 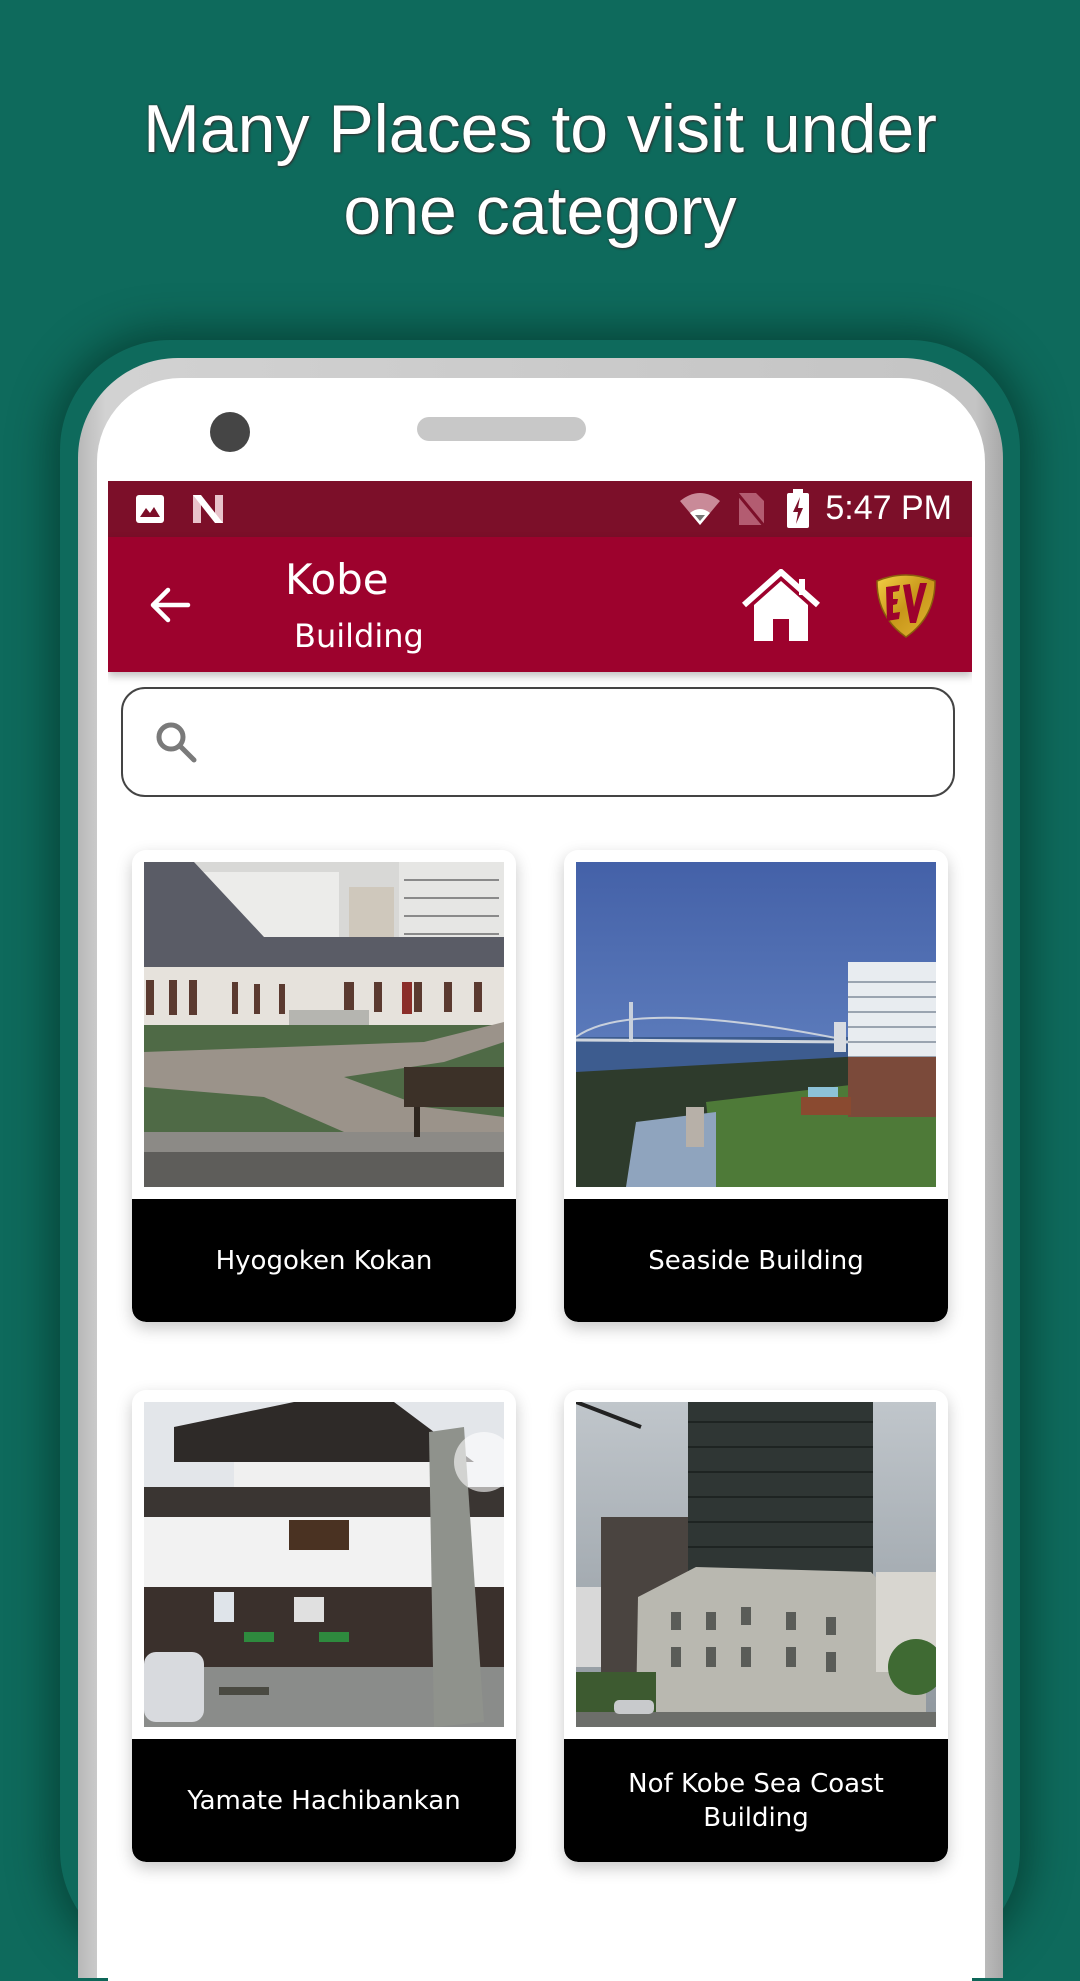 What do you see at coordinates (324, 1260) in the screenshot?
I see `place-name: Hyogoken Kokan` at bounding box center [324, 1260].